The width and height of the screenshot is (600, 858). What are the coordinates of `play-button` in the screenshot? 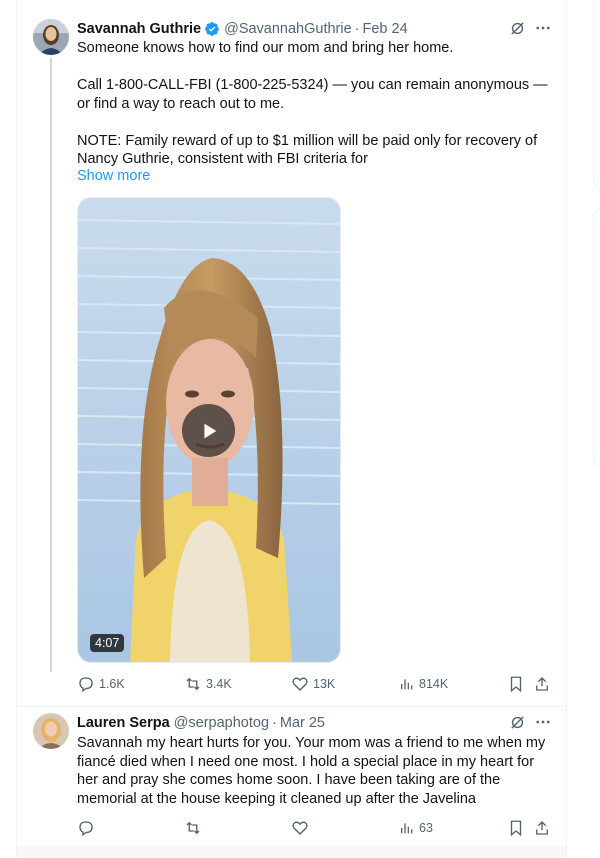 It's located at (208, 430).